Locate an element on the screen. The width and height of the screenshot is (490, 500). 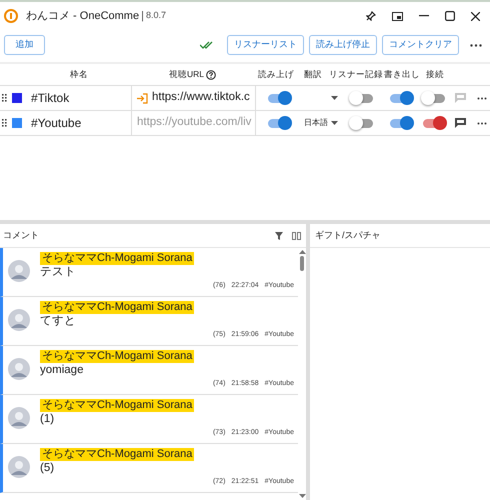
double-check-icon is located at coordinates (207, 45).